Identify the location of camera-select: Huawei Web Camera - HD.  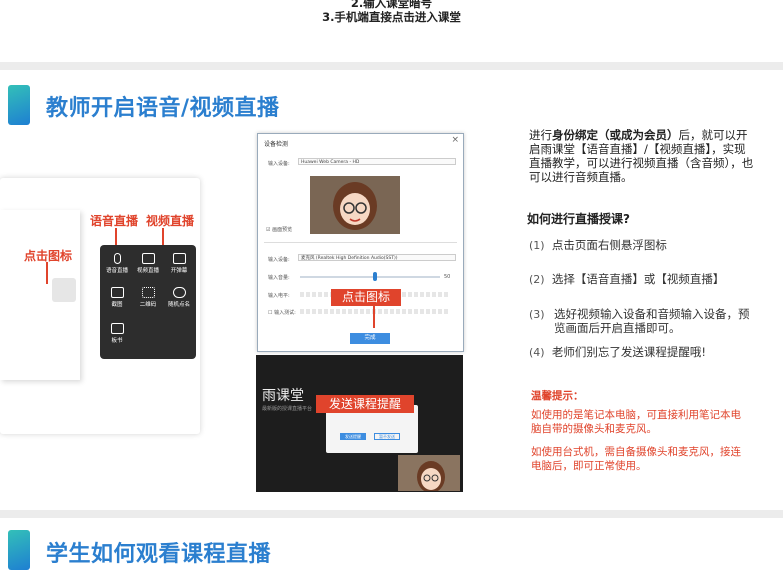
(377, 161).